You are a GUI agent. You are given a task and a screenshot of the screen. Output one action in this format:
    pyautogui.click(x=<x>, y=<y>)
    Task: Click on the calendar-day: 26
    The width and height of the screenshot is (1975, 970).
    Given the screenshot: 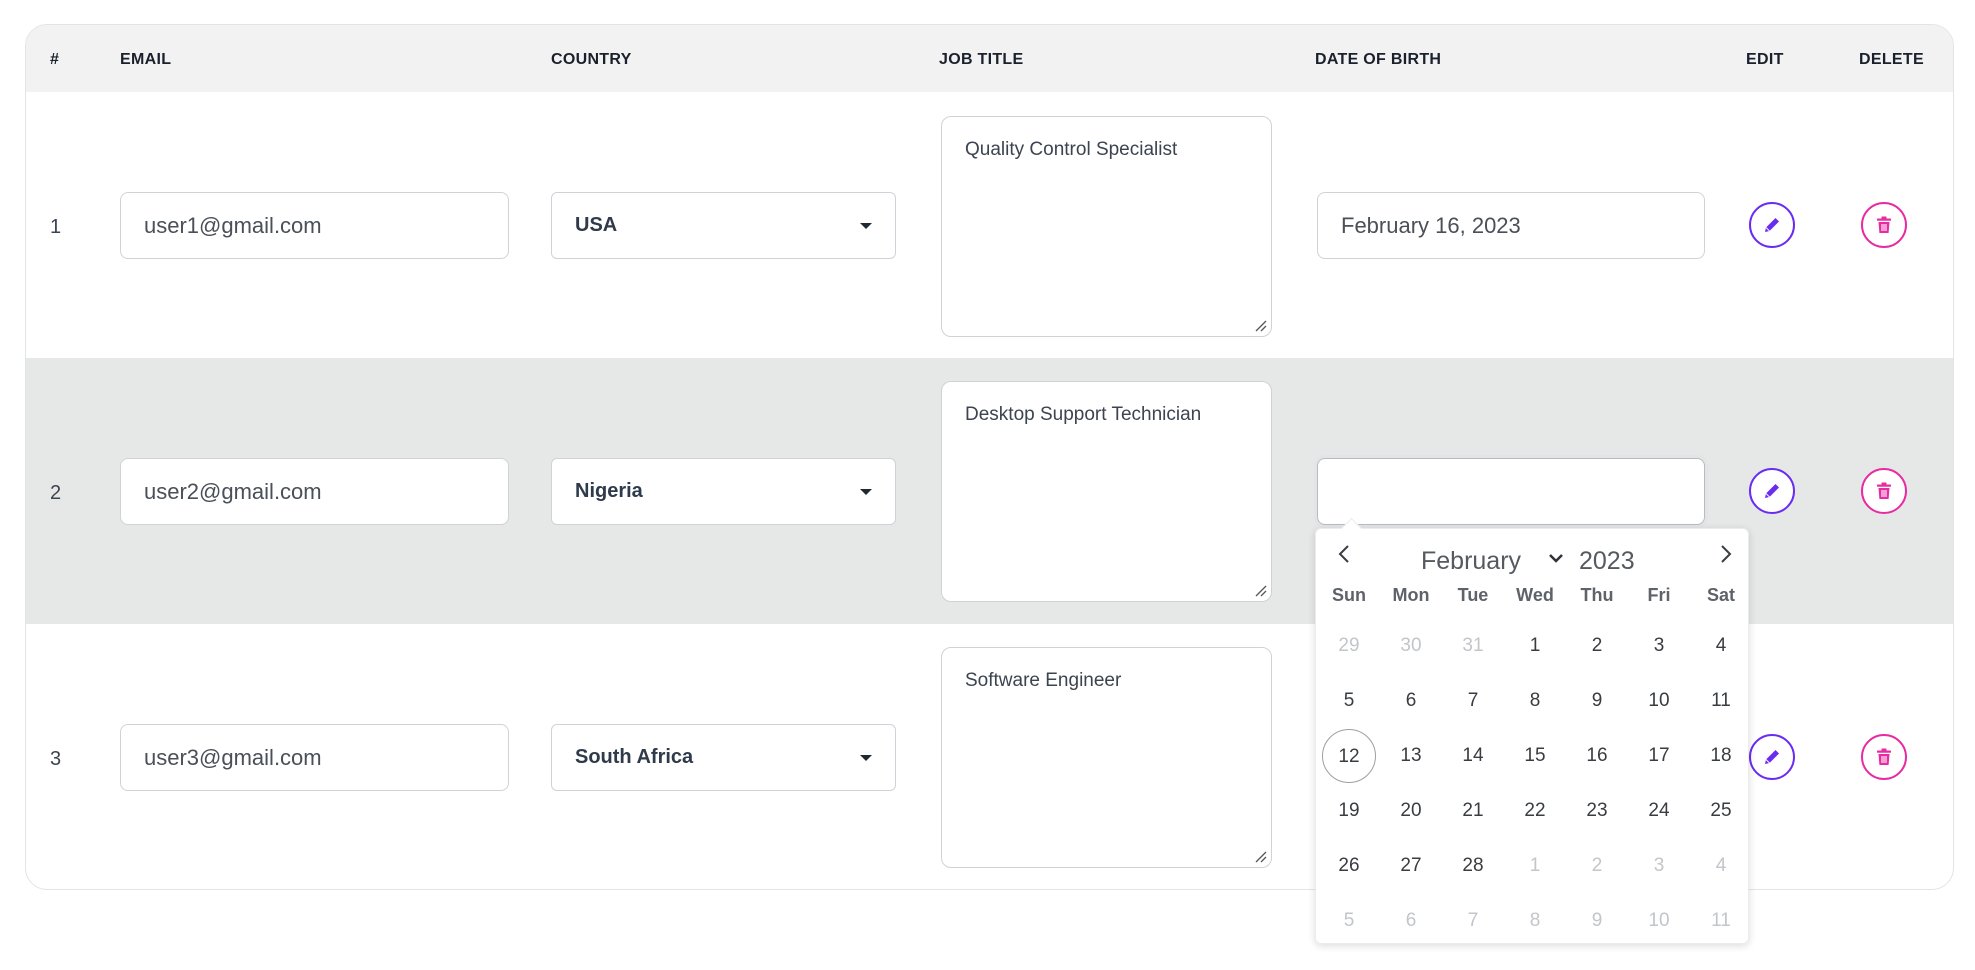 What is the action you would take?
    pyautogui.click(x=1349, y=866)
    